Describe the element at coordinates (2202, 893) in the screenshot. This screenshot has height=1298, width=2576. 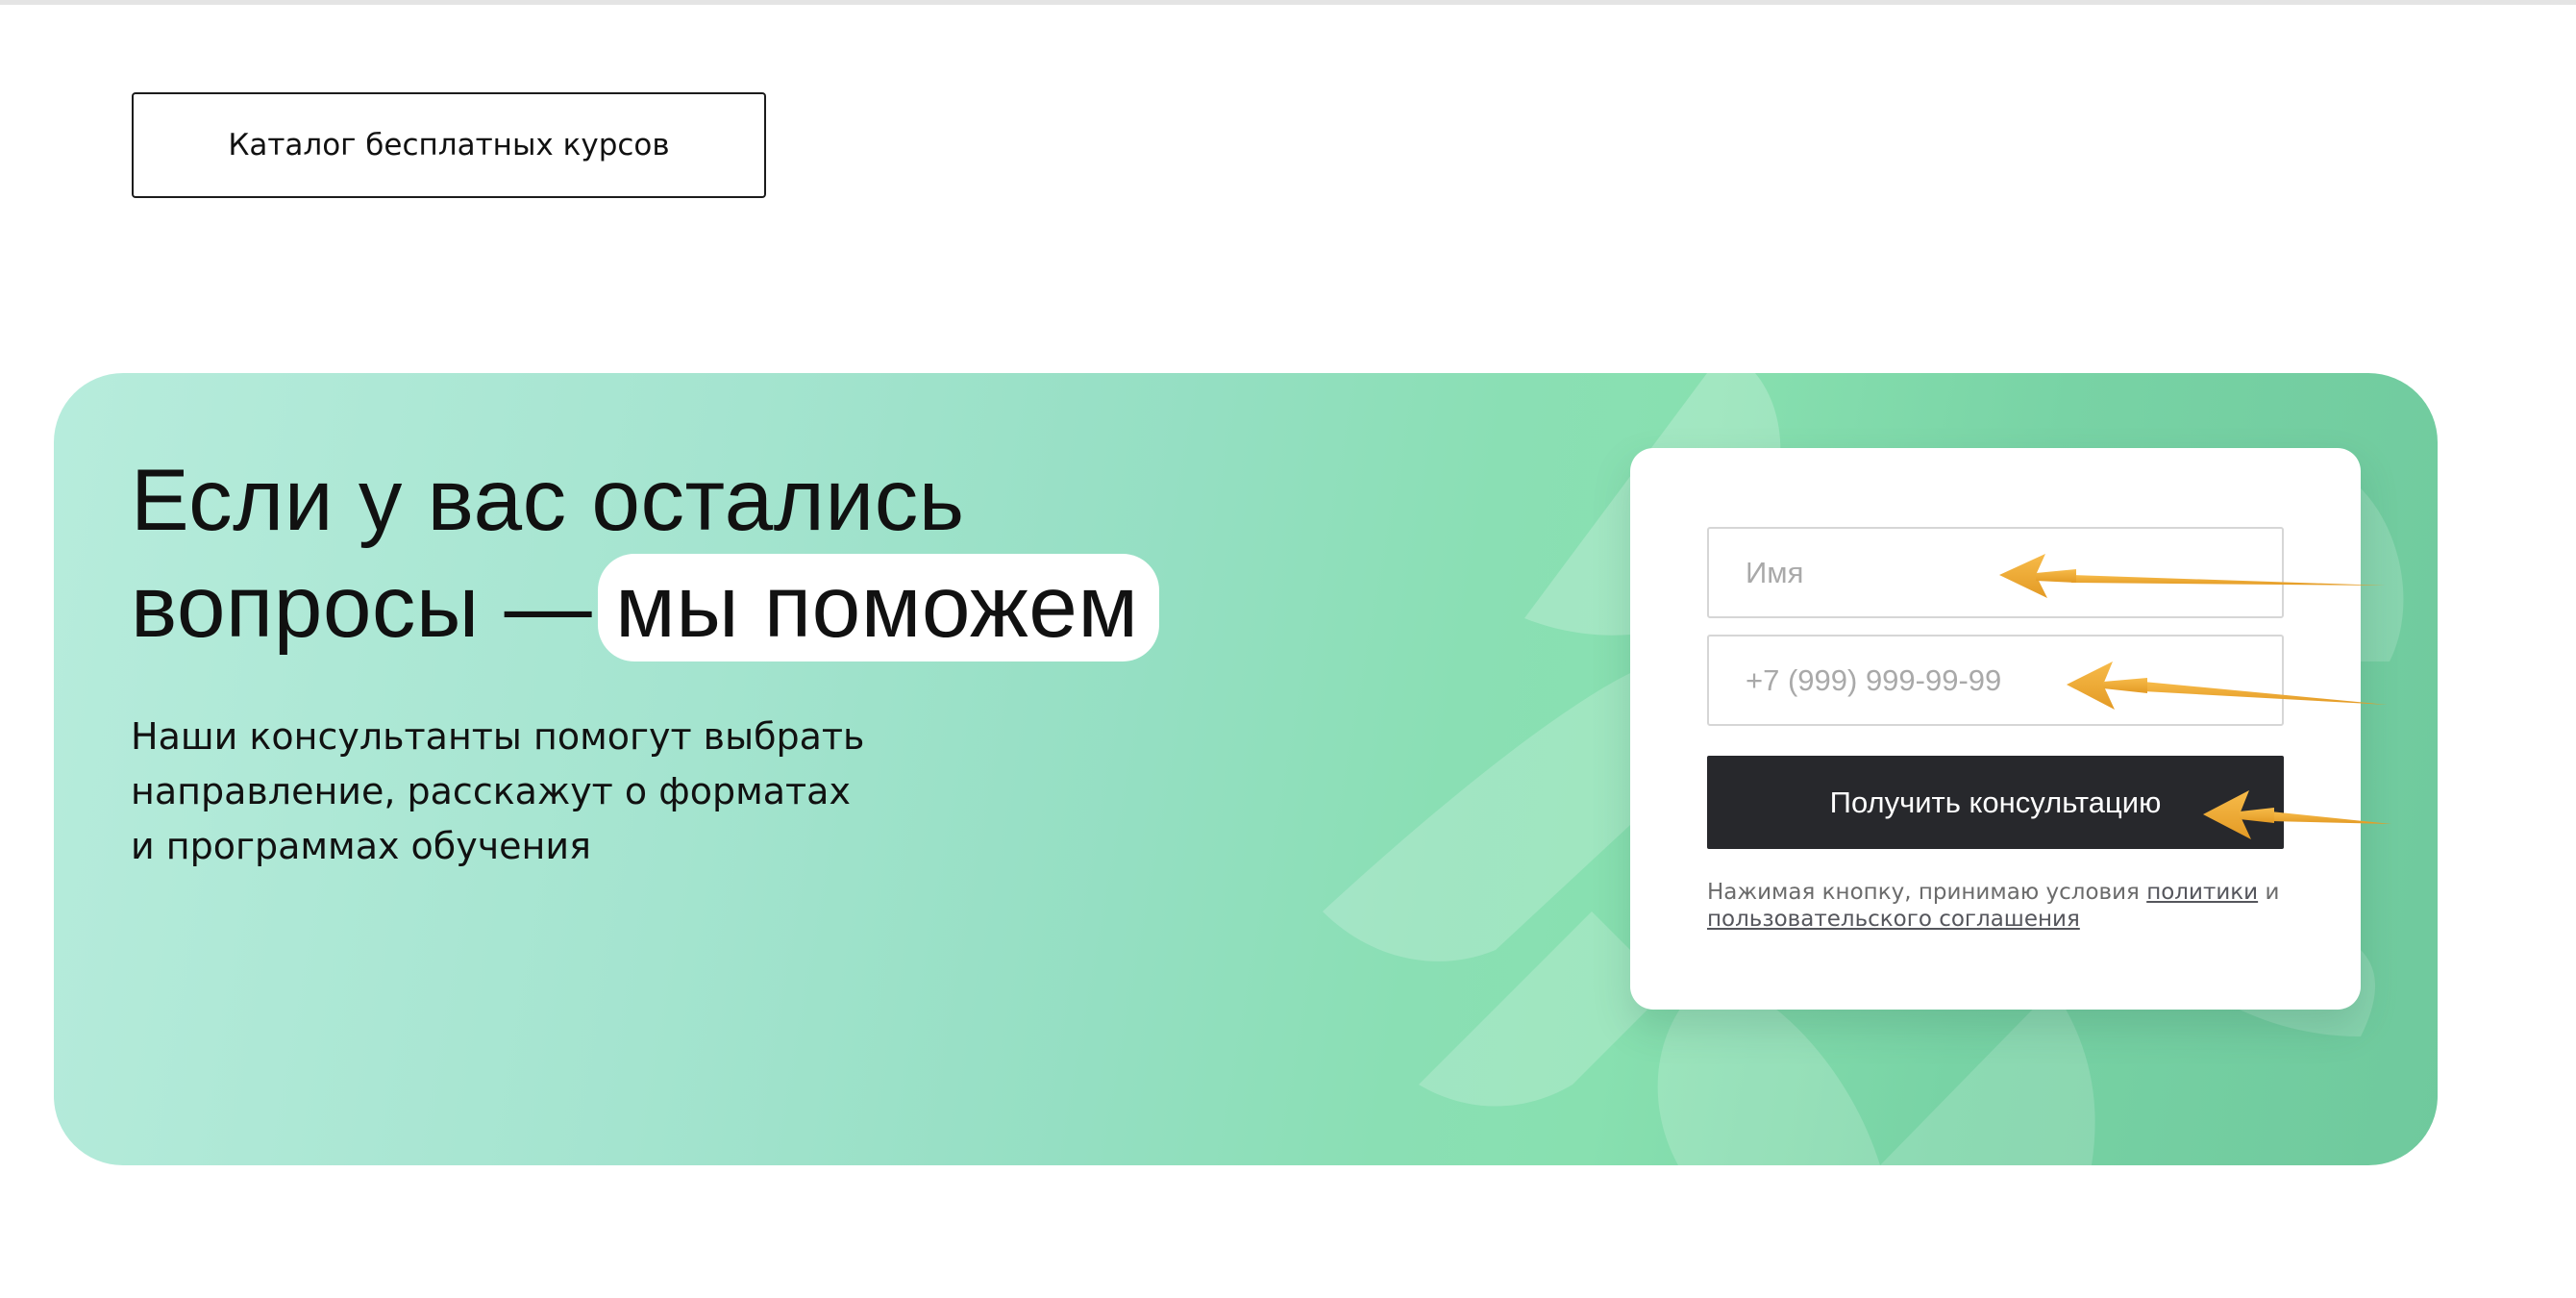
I see `policy-link: политики` at that location.